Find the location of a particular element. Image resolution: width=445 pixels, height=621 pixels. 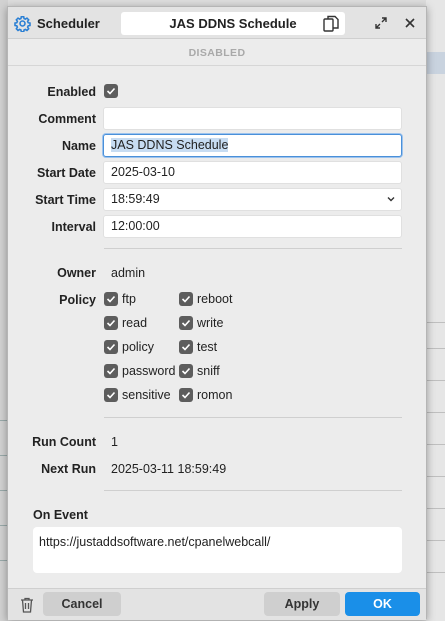

start-time-value: 18:59:49 is located at coordinates (135, 199).